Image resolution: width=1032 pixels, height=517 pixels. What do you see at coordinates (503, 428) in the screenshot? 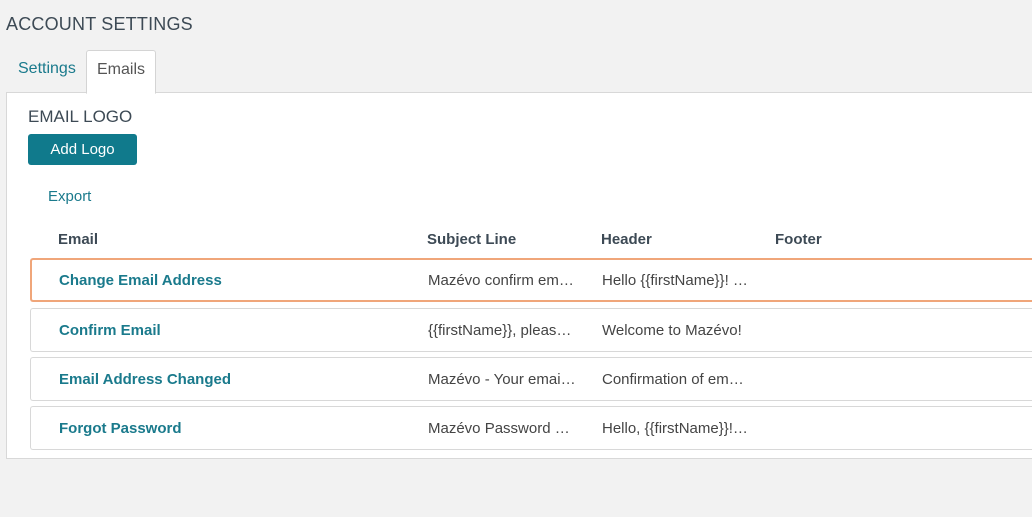
I see `email-subject: Mazévo Password Reset` at bounding box center [503, 428].